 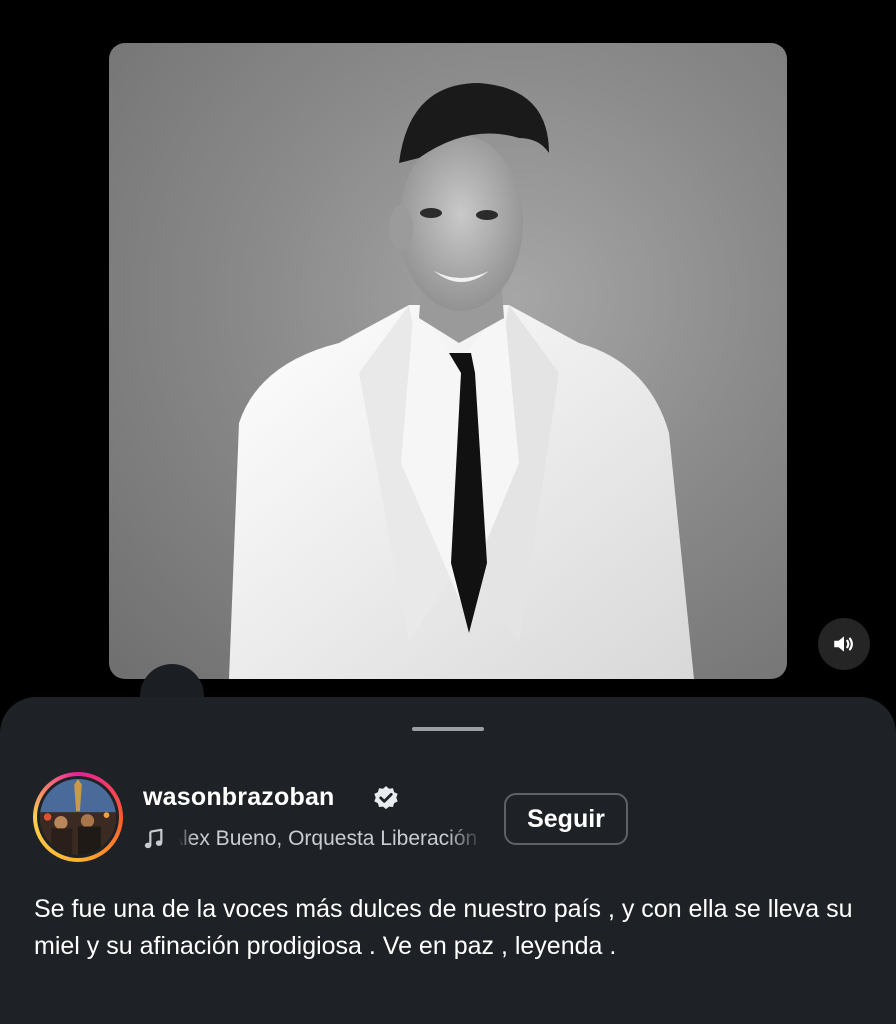 I want to click on audio-track-name: Alex Bueno, Orquesta Liberación, so click(x=328, y=838).